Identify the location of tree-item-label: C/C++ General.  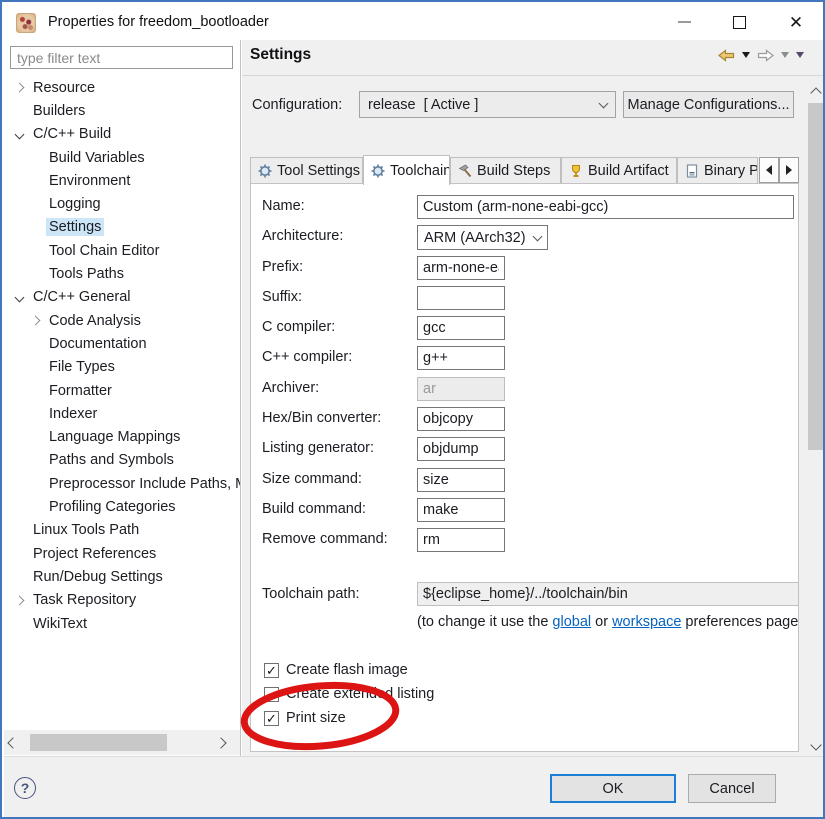
(82, 297).